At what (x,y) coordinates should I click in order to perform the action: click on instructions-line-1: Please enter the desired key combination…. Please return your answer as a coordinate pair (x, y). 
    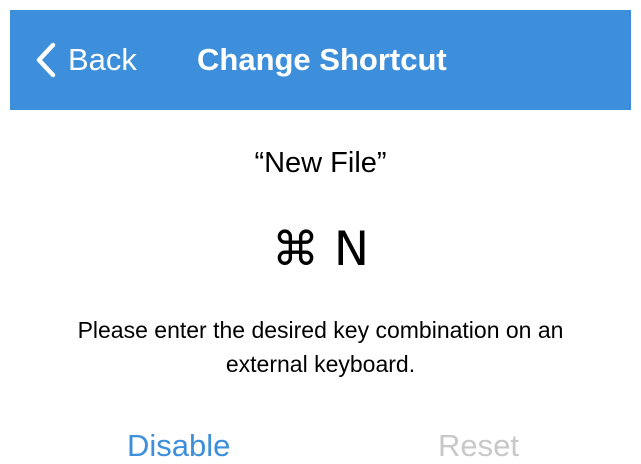
    Looking at the image, I should click on (320, 330).